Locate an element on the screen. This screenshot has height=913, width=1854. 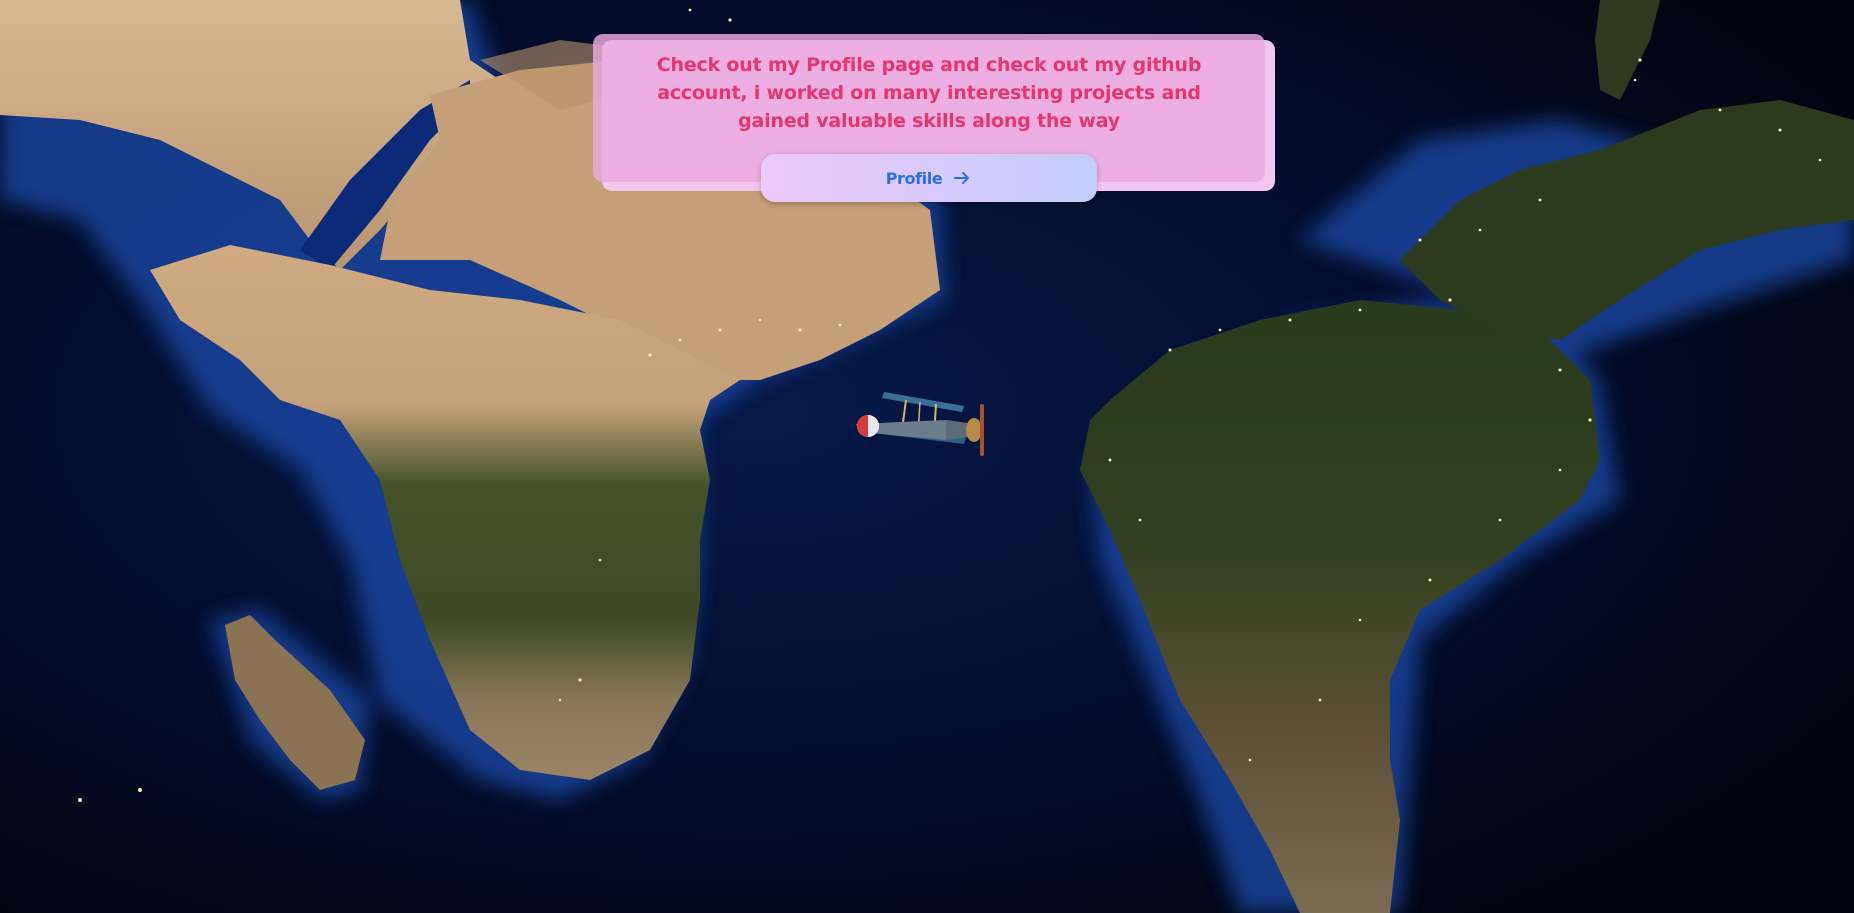
profile-button: Profile is located at coordinates (929, 178).